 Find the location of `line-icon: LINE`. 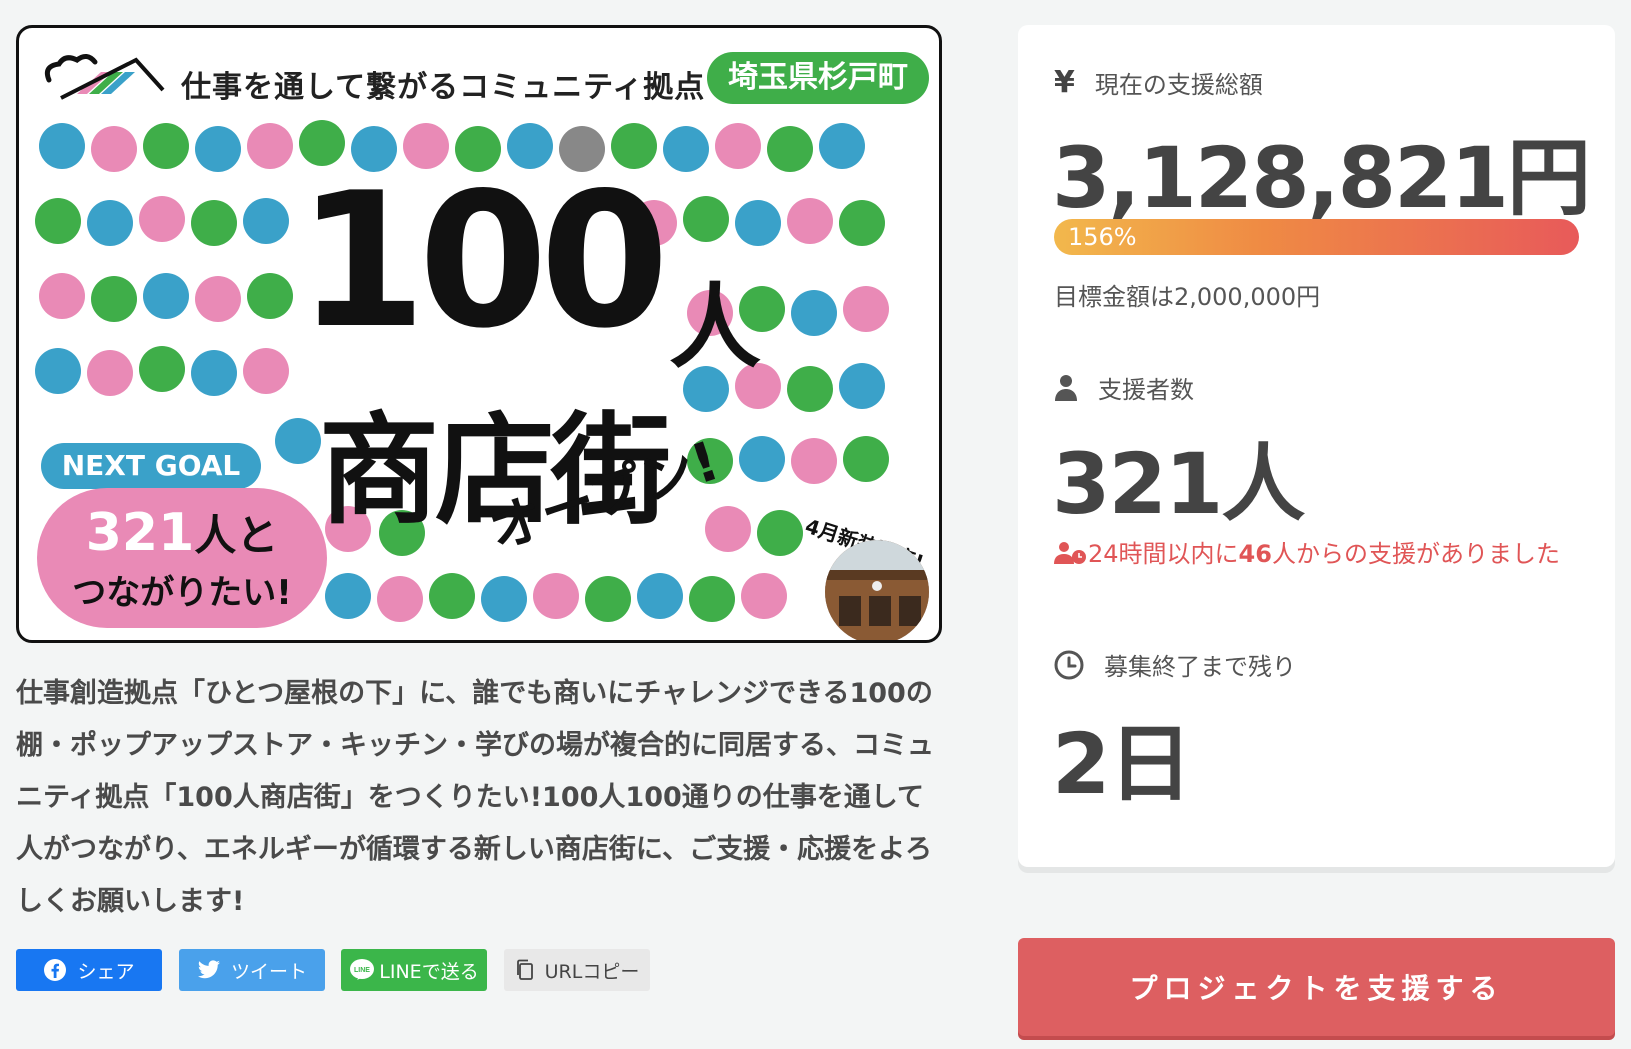

line-icon: LINE is located at coordinates (362, 969).